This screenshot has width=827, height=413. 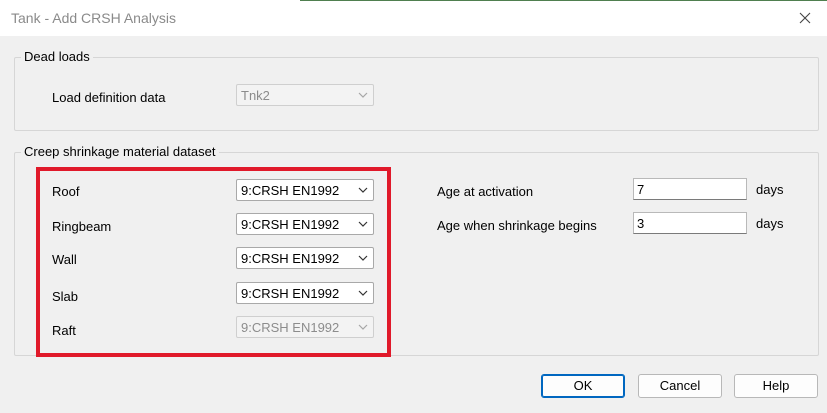 I want to click on ringbeam-select: 9:CRSH EN1992, so click(x=305, y=224).